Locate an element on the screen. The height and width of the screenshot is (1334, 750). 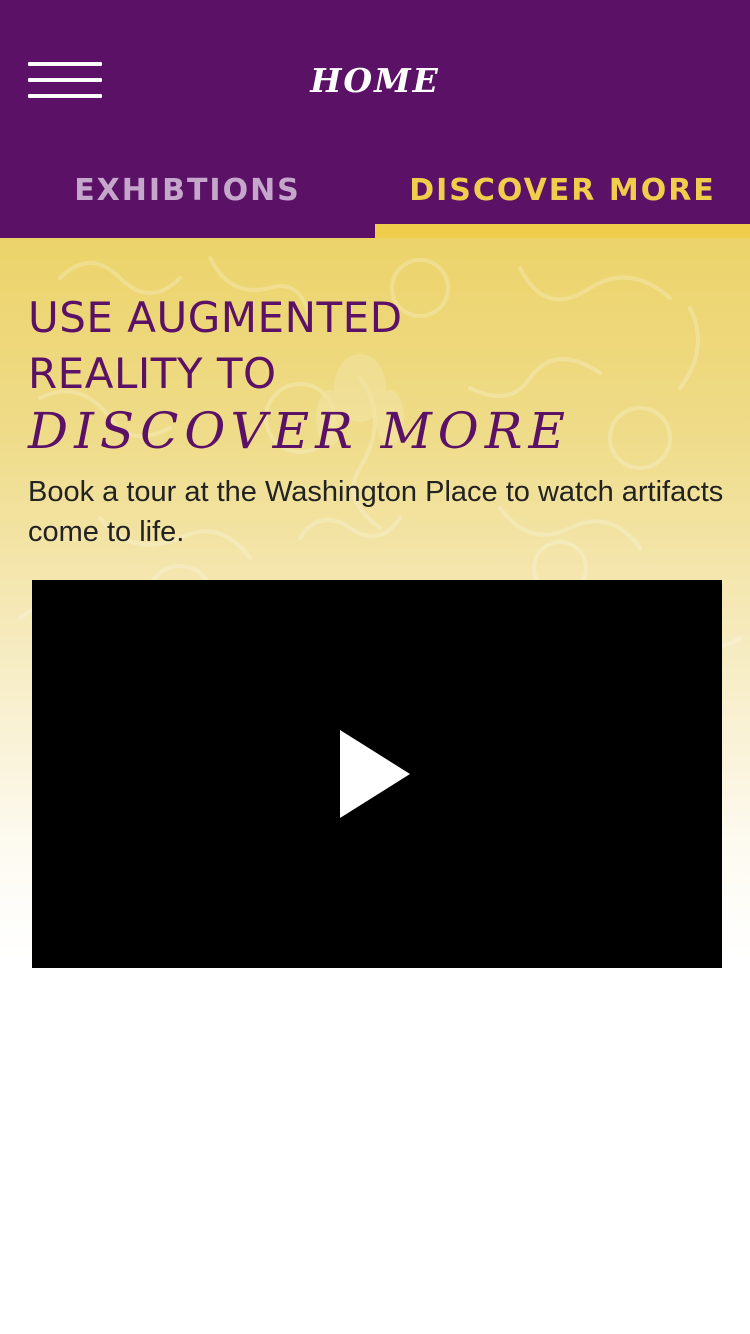
play-icon is located at coordinates (375, 774).